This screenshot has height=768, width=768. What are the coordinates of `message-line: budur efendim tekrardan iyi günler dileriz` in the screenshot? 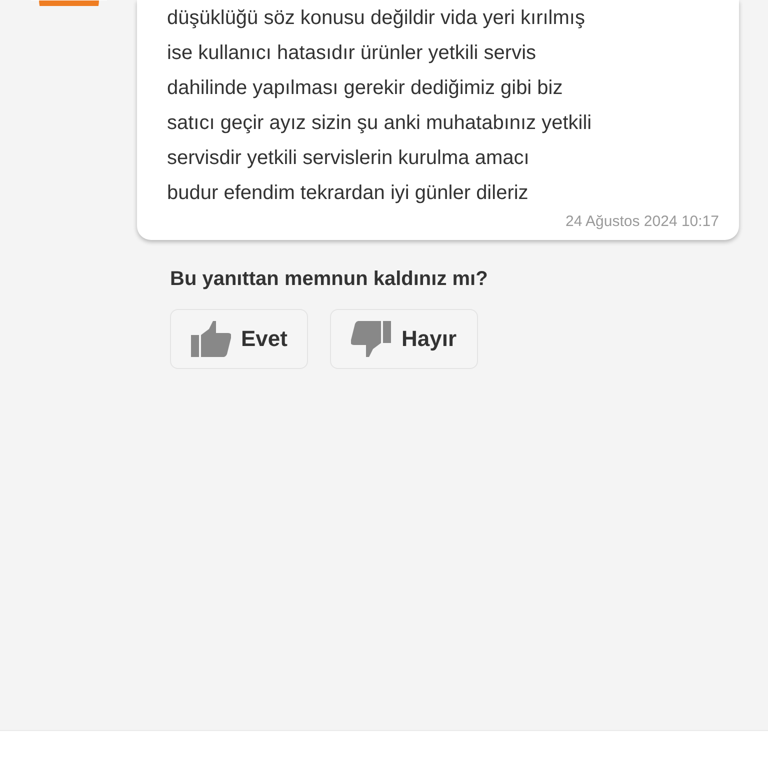 It's located at (348, 193).